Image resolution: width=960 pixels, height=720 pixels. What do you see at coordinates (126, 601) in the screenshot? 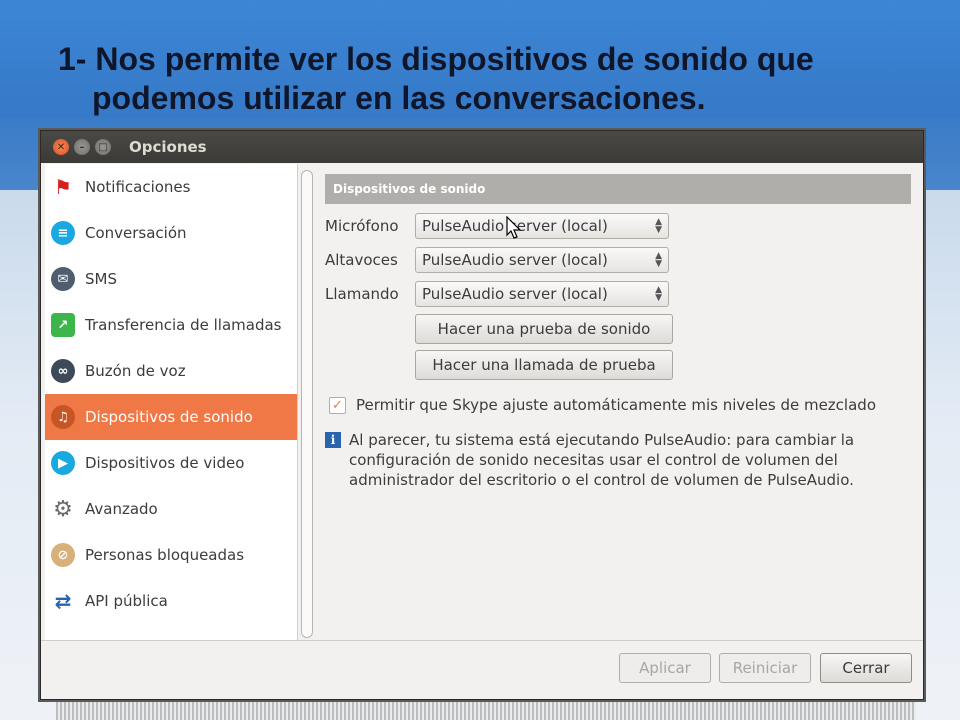
I see `sidebar-item-label: API pública` at bounding box center [126, 601].